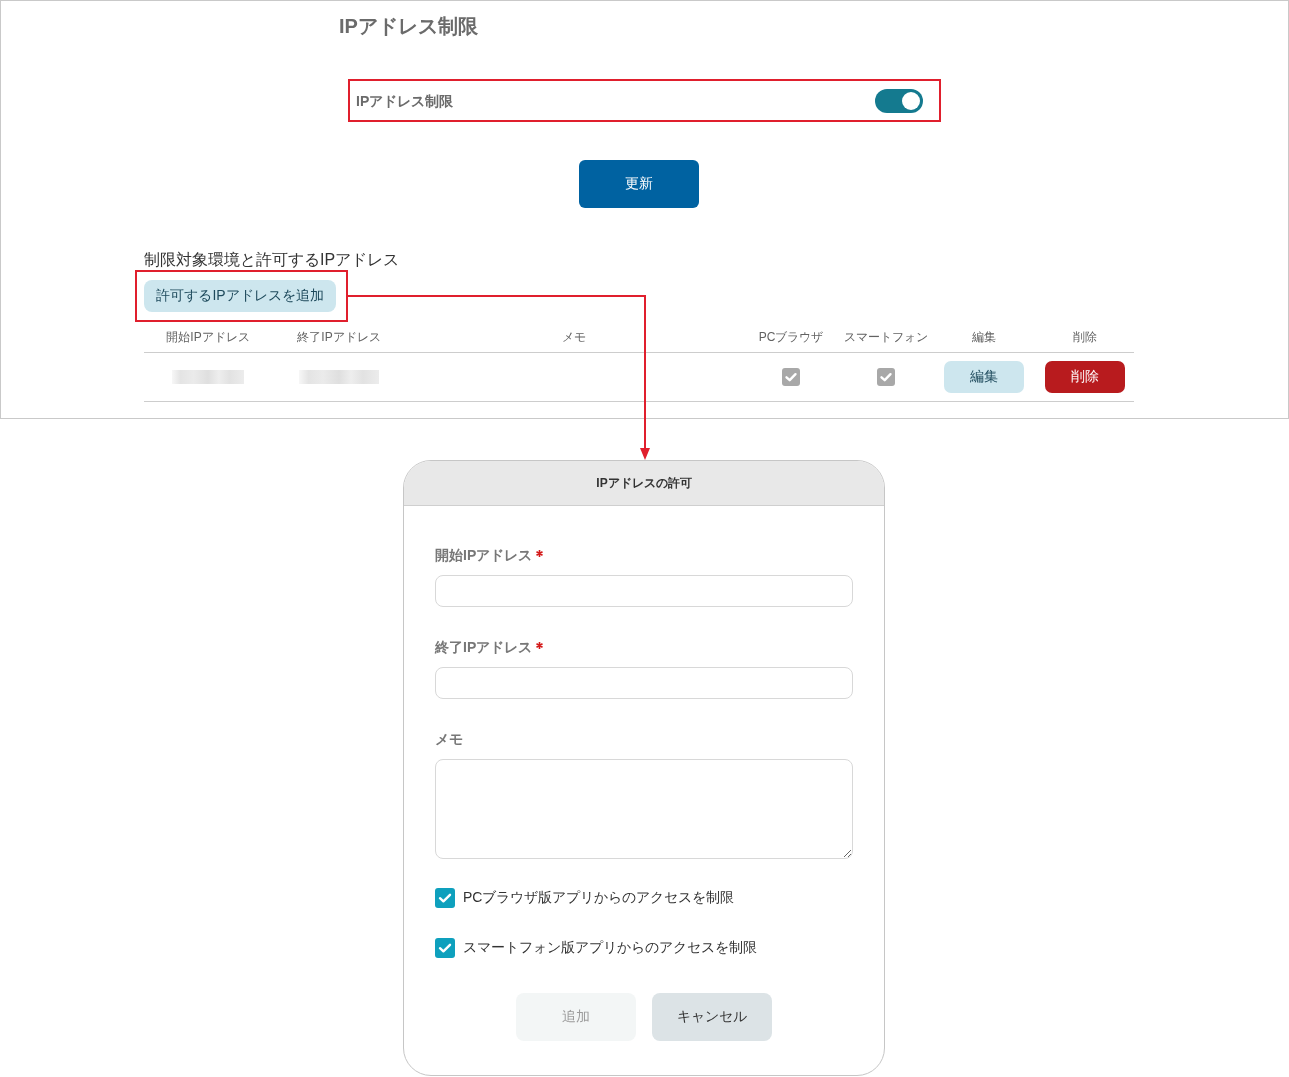 This screenshot has width=1289, height=1077. What do you see at coordinates (405, 100) in the screenshot?
I see `toggle-label: IPアドレス制限` at bounding box center [405, 100].